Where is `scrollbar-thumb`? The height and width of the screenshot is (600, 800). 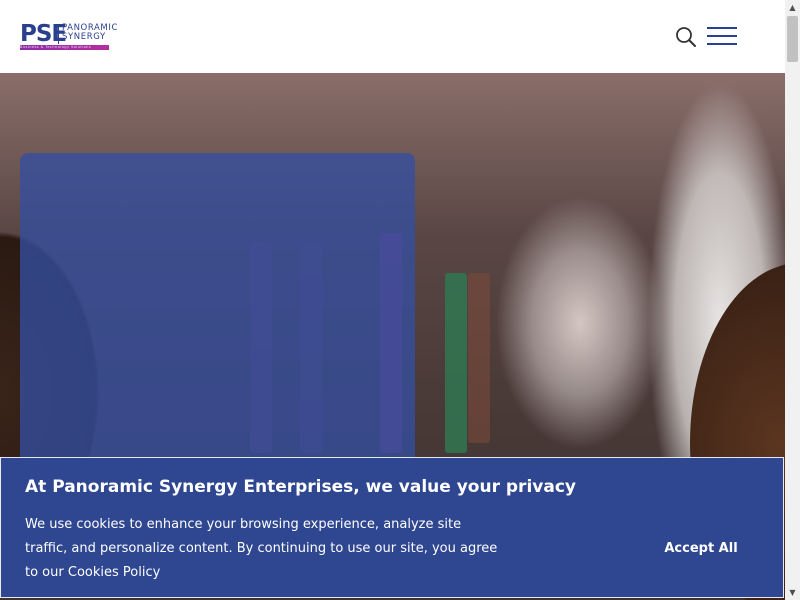
scrollbar-thumb is located at coordinates (792, 39).